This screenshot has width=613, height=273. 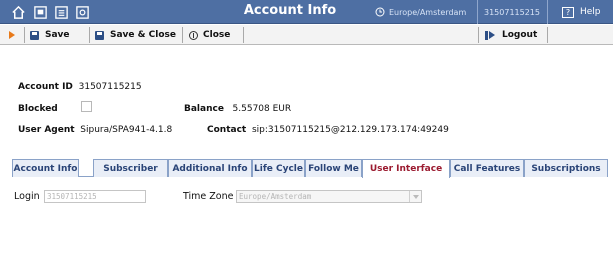 I want to click on blocked-label: Blocked, so click(x=38, y=109).